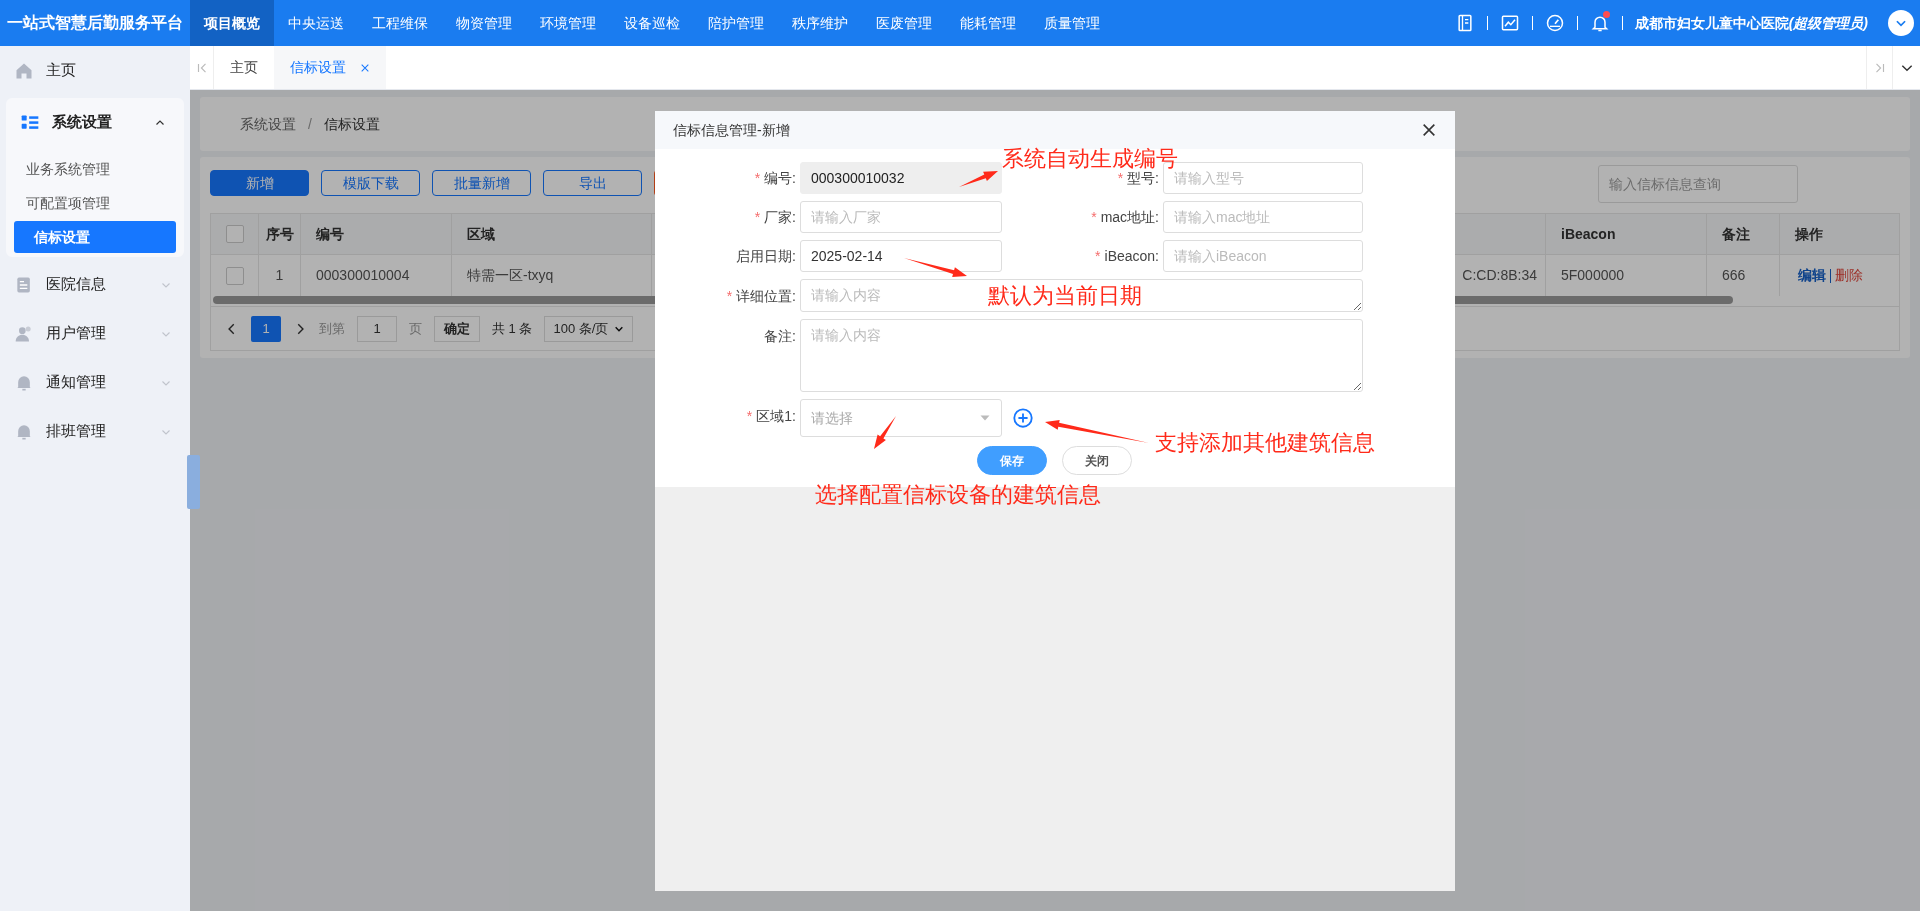 This screenshot has width=1920, height=911. I want to click on column-header: iBeacon, so click(1588, 234).